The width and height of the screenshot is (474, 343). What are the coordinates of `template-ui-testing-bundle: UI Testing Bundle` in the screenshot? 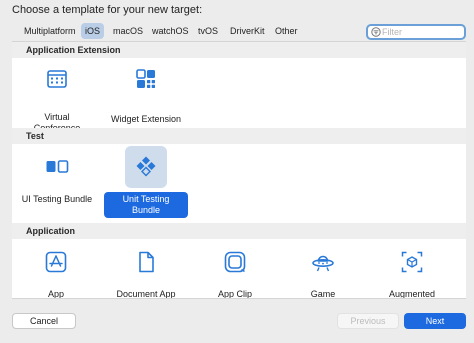 It's located at (57, 182).